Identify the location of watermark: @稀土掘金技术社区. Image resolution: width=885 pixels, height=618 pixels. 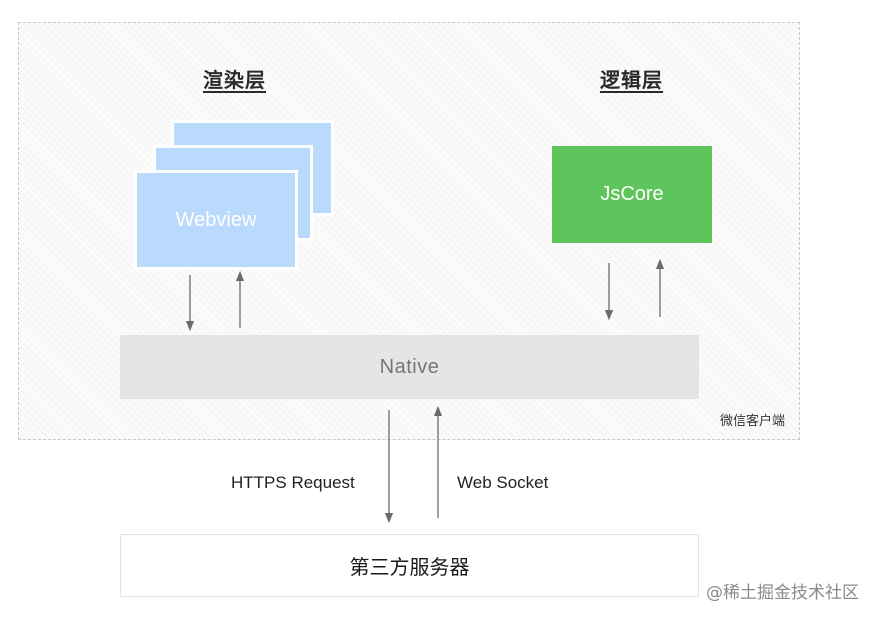
(782, 593).